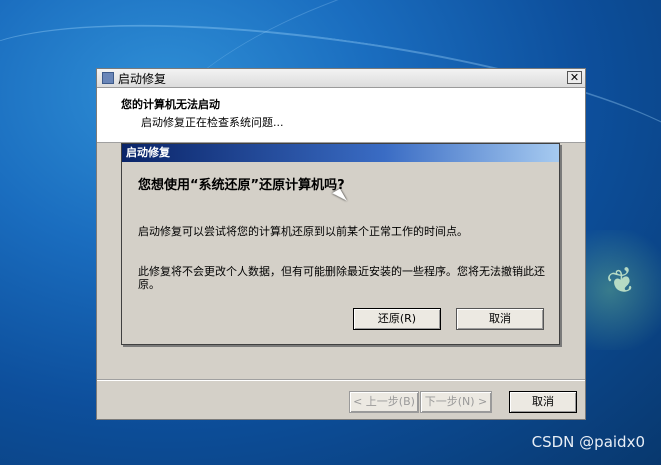 The width and height of the screenshot is (661, 465). Describe the element at coordinates (170, 104) in the screenshot. I see `header-title: 您的计算机无法启动` at that location.